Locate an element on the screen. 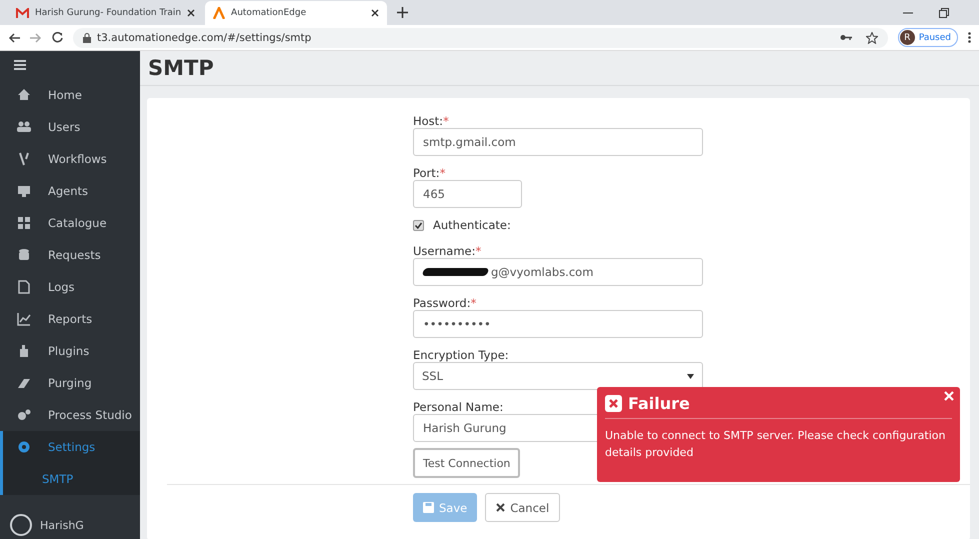 Image resolution: width=979 pixels, height=539 pixels. user-name: HarishG is located at coordinates (62, 525).